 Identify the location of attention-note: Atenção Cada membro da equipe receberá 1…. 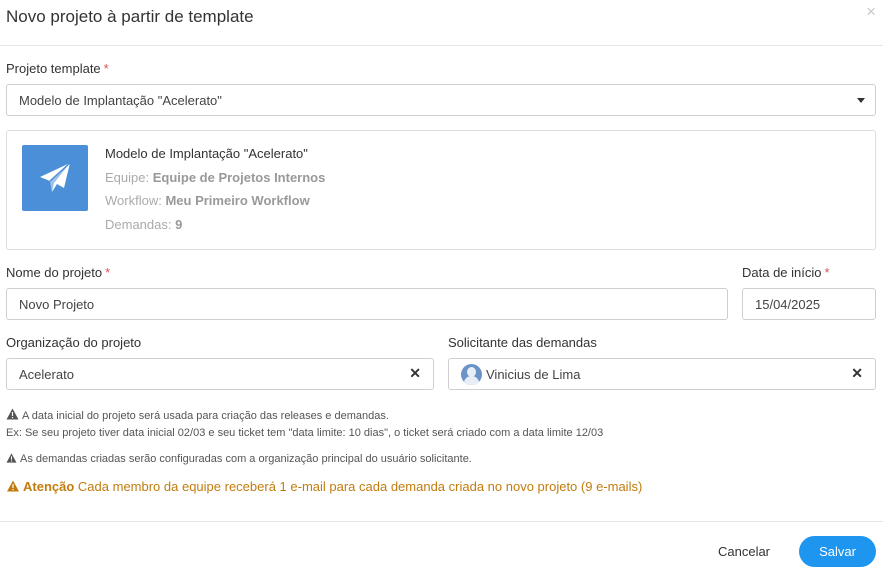
(324, 486).